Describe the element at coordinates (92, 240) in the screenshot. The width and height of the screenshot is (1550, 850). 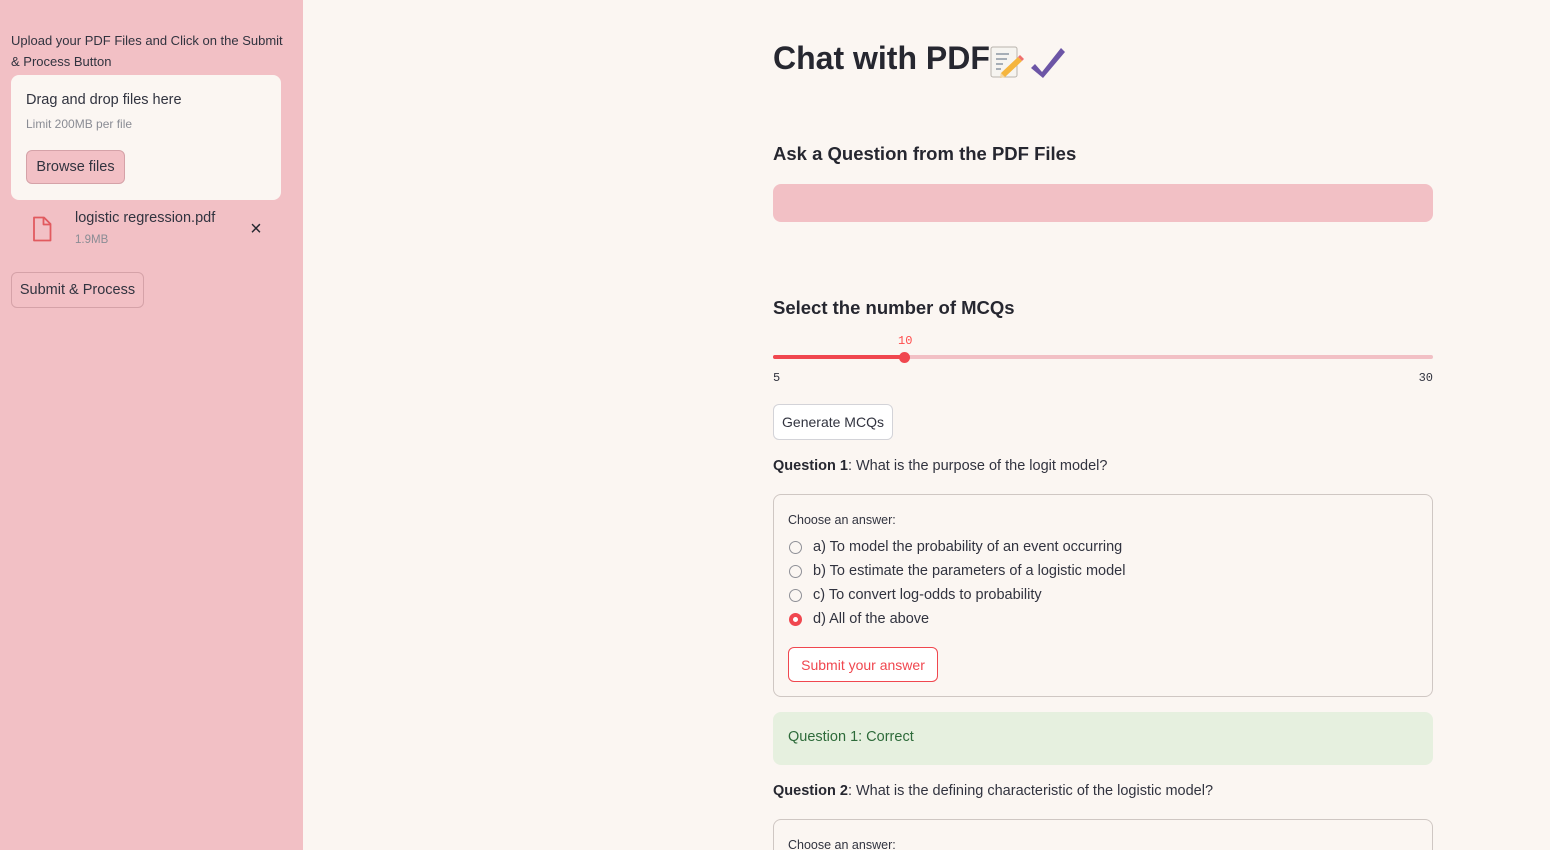
I see `file-size: 1.9MB` at that location.